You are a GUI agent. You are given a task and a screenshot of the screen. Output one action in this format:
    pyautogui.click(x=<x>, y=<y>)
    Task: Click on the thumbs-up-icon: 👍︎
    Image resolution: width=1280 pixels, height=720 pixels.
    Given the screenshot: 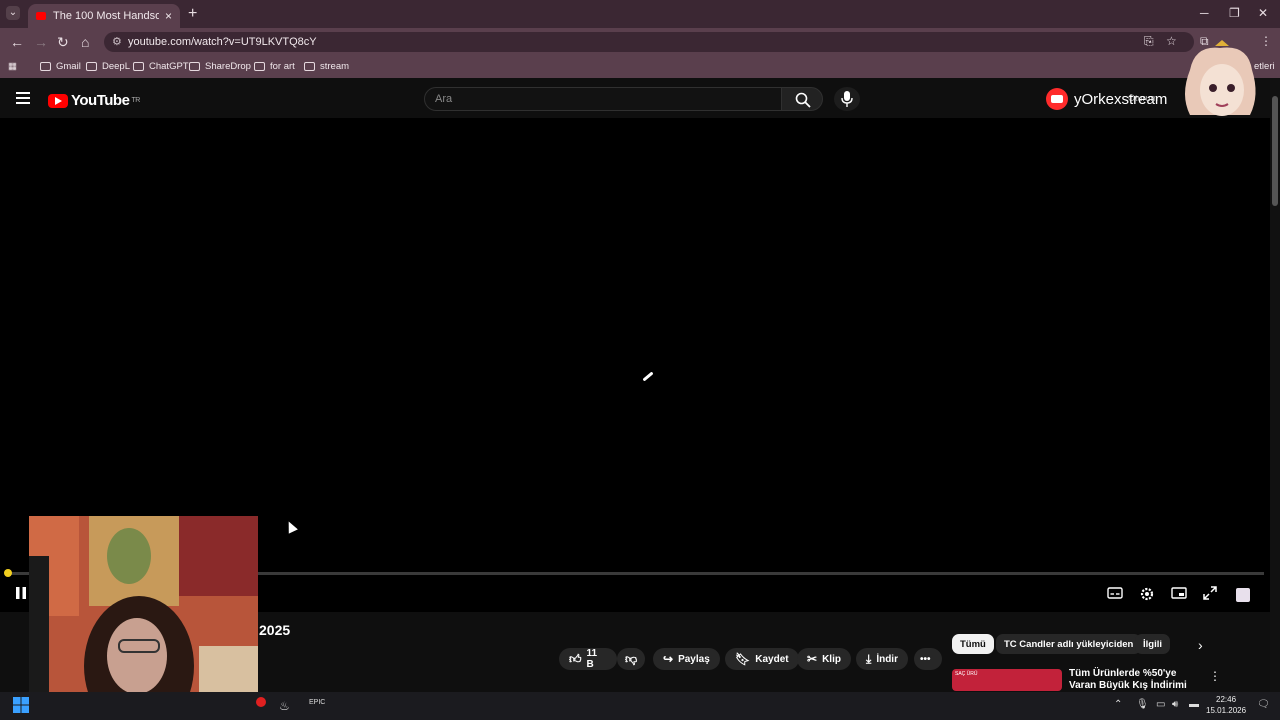 What is the action you would take?
    pyautogui.click(x=575, y=658)
    